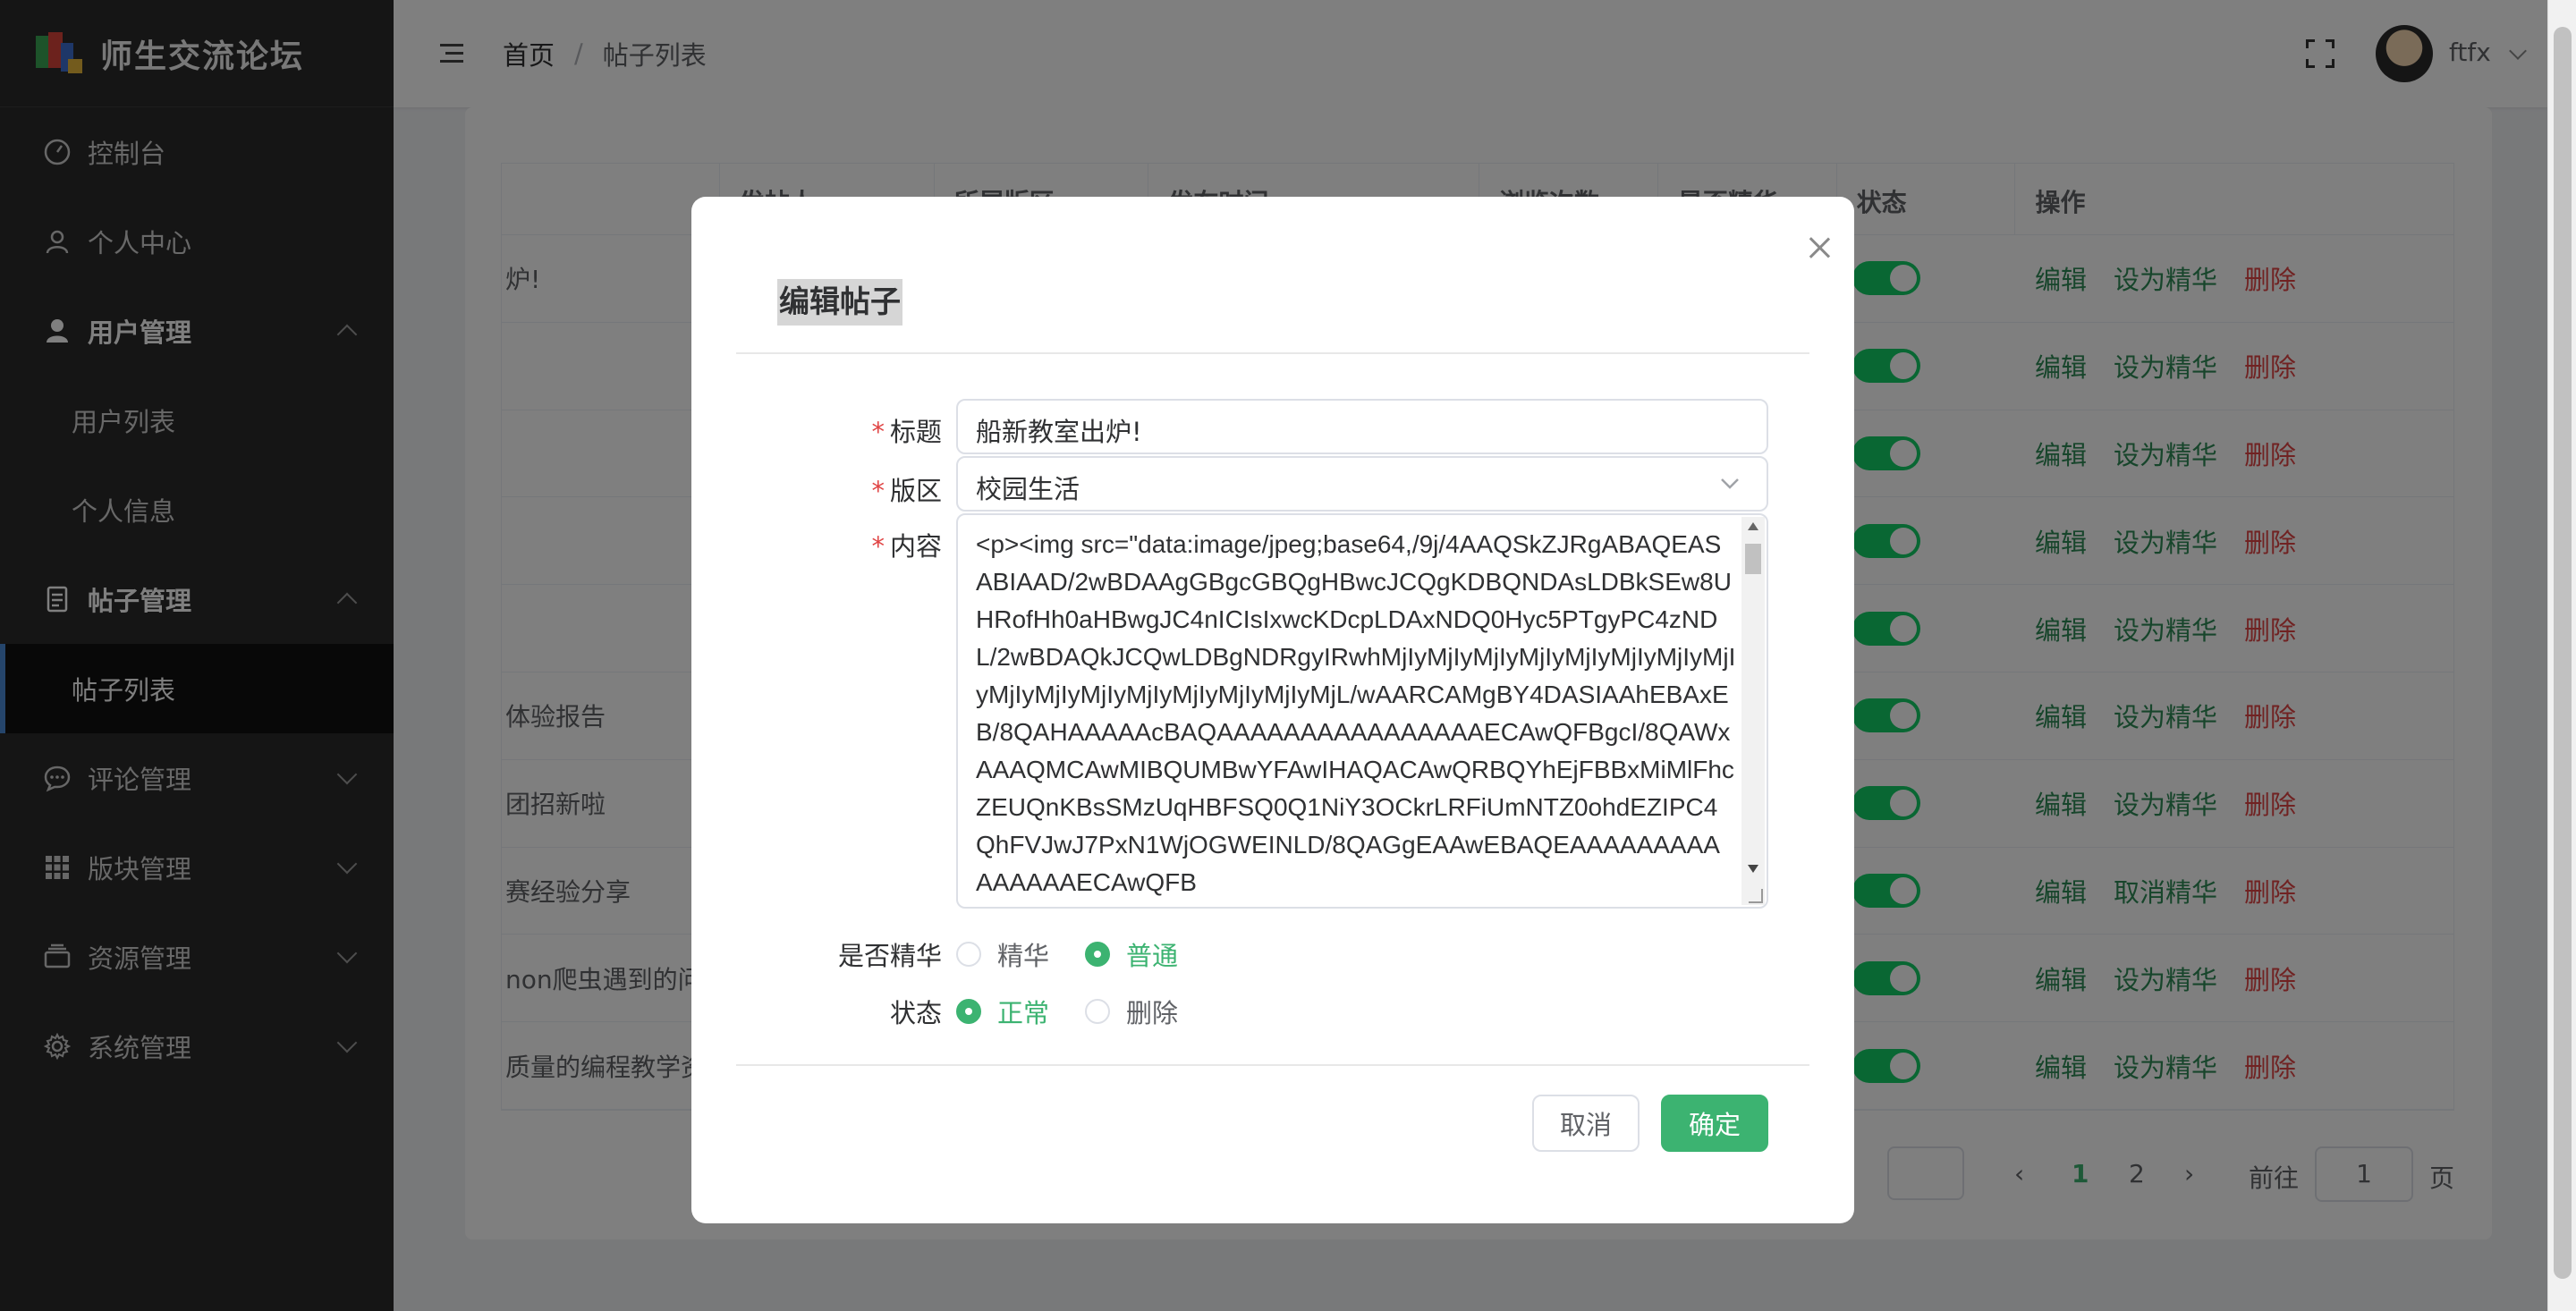 This screenshot has width=2576, height=1311. I want to click on page-scrollbar, so click(2561, 655).